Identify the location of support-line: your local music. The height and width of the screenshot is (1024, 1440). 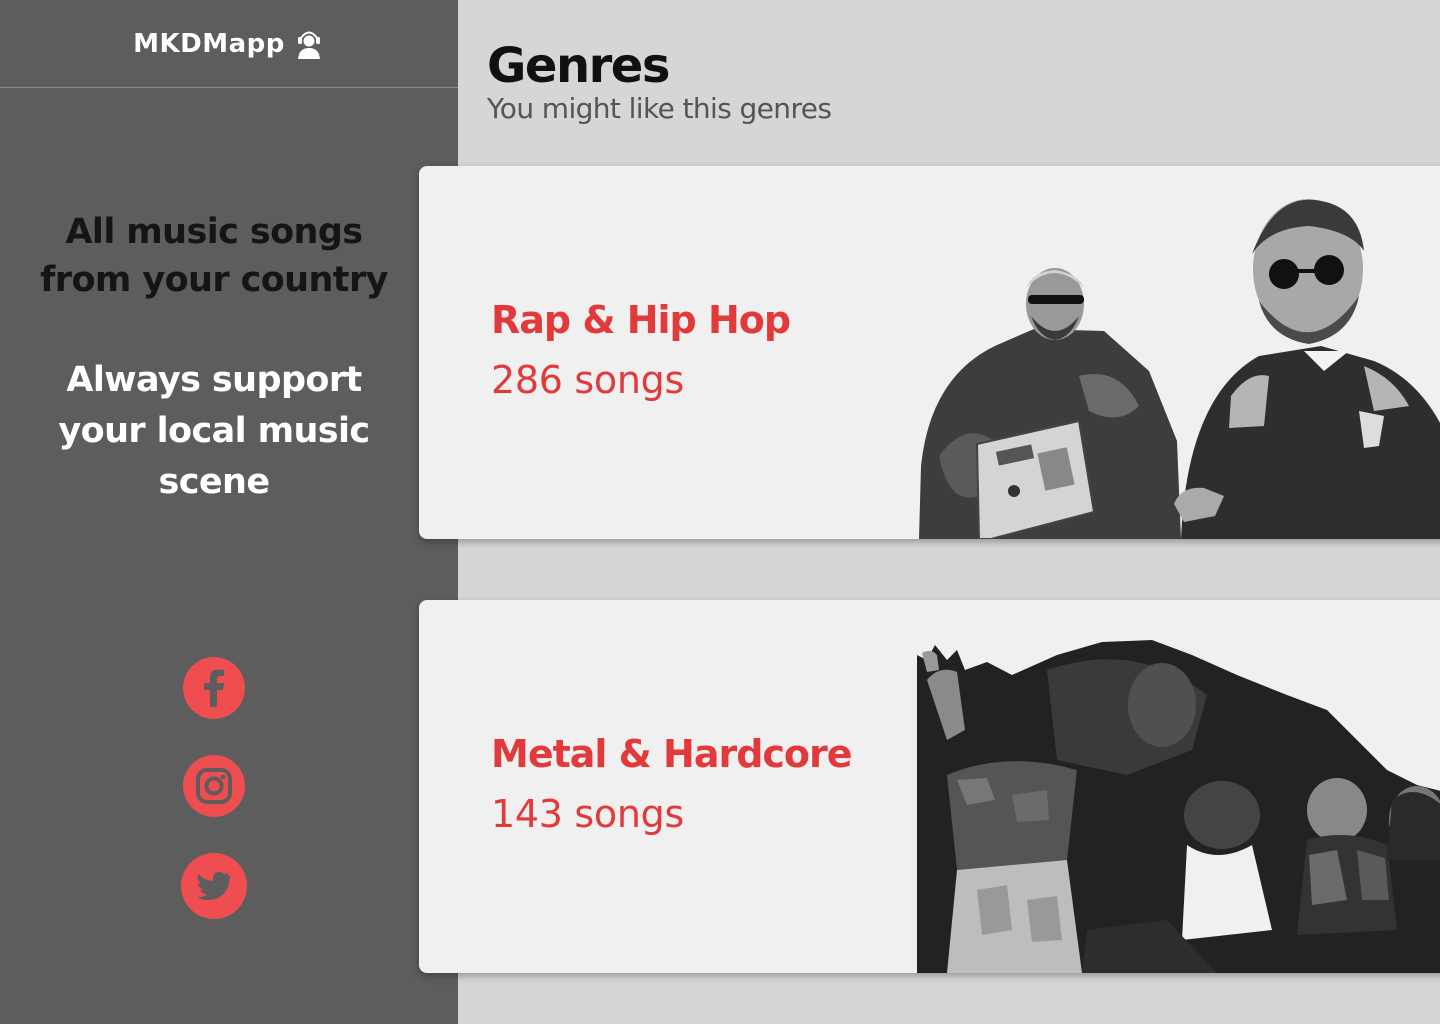
(214, 431).